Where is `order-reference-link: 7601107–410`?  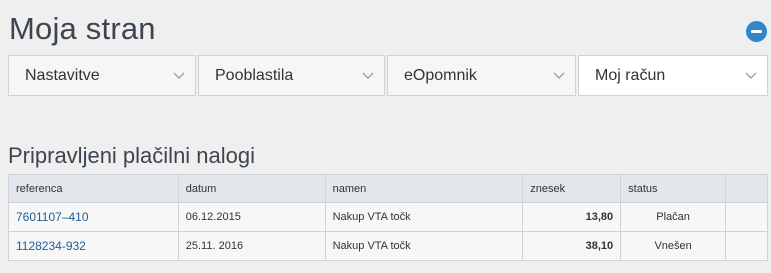
order-reference-link: 7601107–410 is located at coordinates (93, 217).